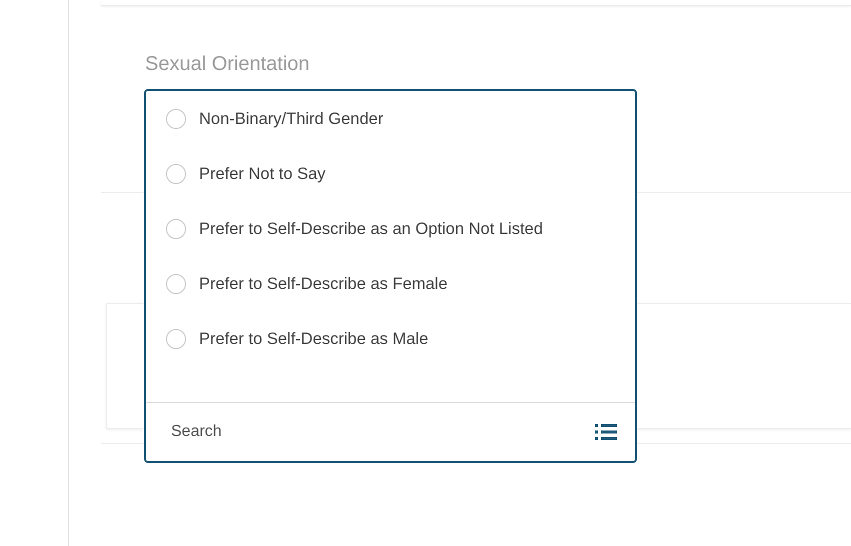  I want to click on radio-option: Prefer to Self-Describe as an Option Not Listed, so click(400, 238).